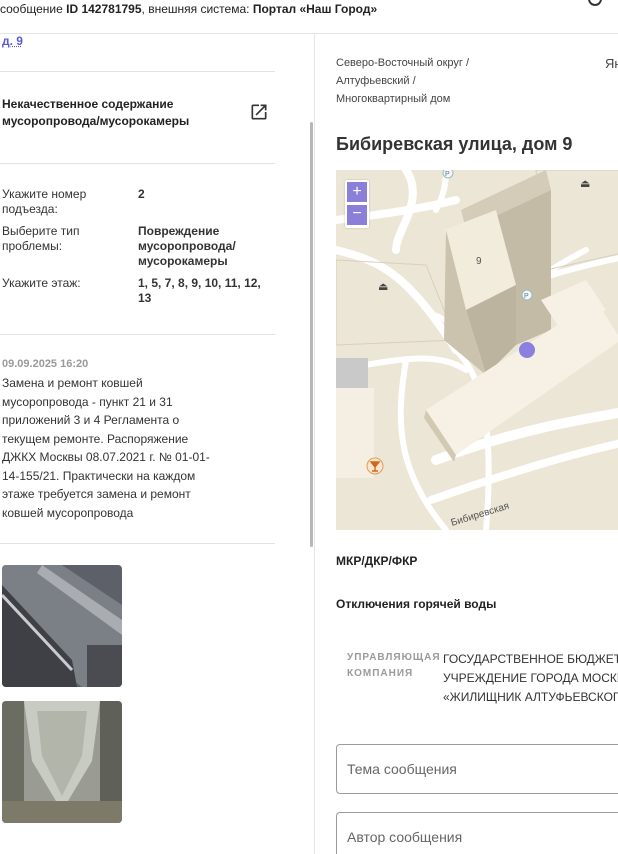 This screenshot has height=854, width=618. I want to click on author-field, so click(477, 833).